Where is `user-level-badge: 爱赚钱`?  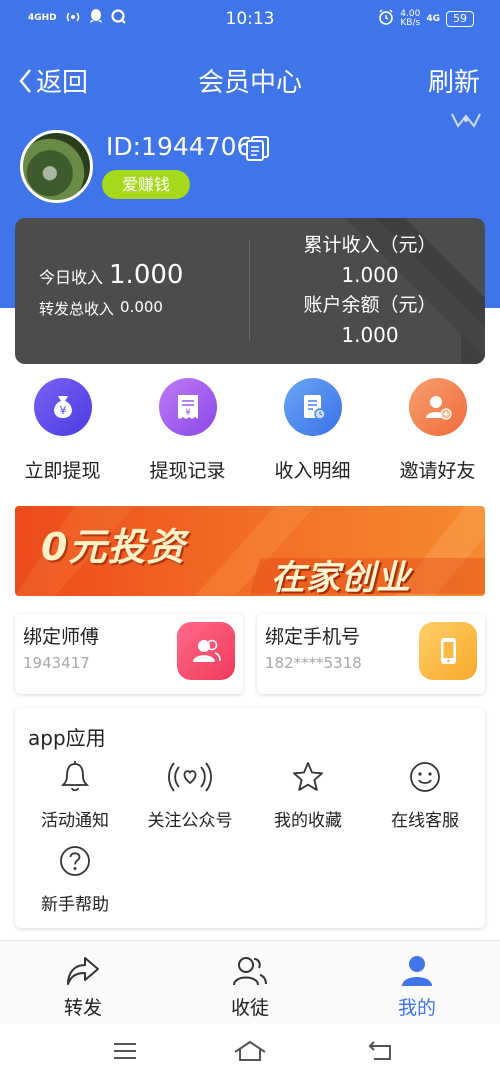 user-level-badge: 爱赚钱 is located at coordinates (146, 184).